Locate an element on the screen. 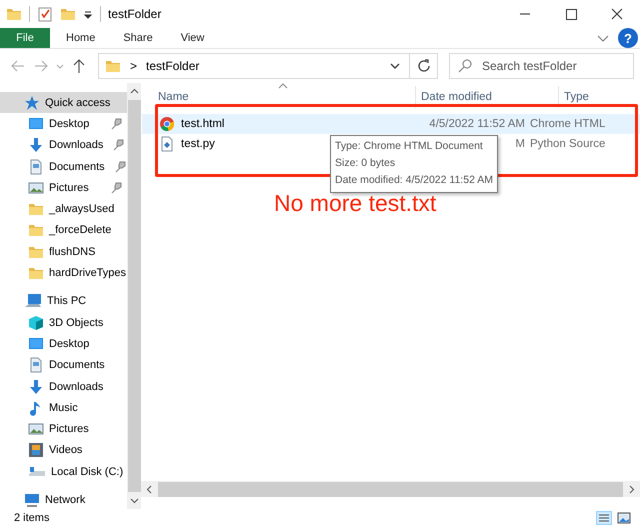  script-file-icon is located at coordinates (167, 144).